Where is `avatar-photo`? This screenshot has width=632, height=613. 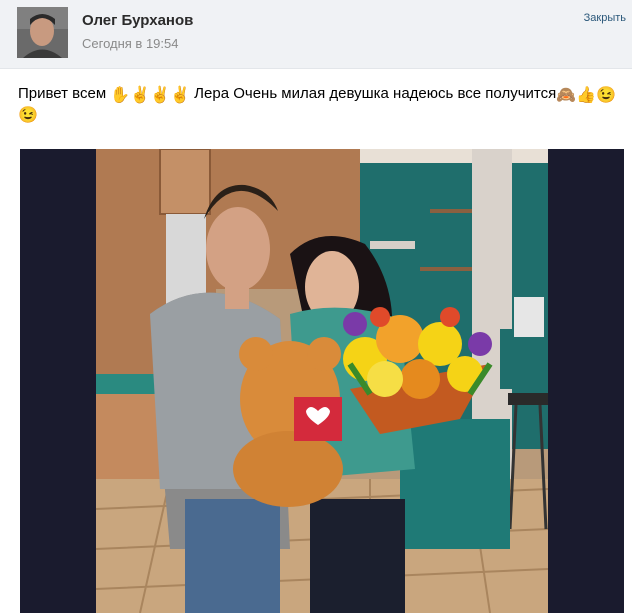
avatar-photo is located at coordinates (42, 32).